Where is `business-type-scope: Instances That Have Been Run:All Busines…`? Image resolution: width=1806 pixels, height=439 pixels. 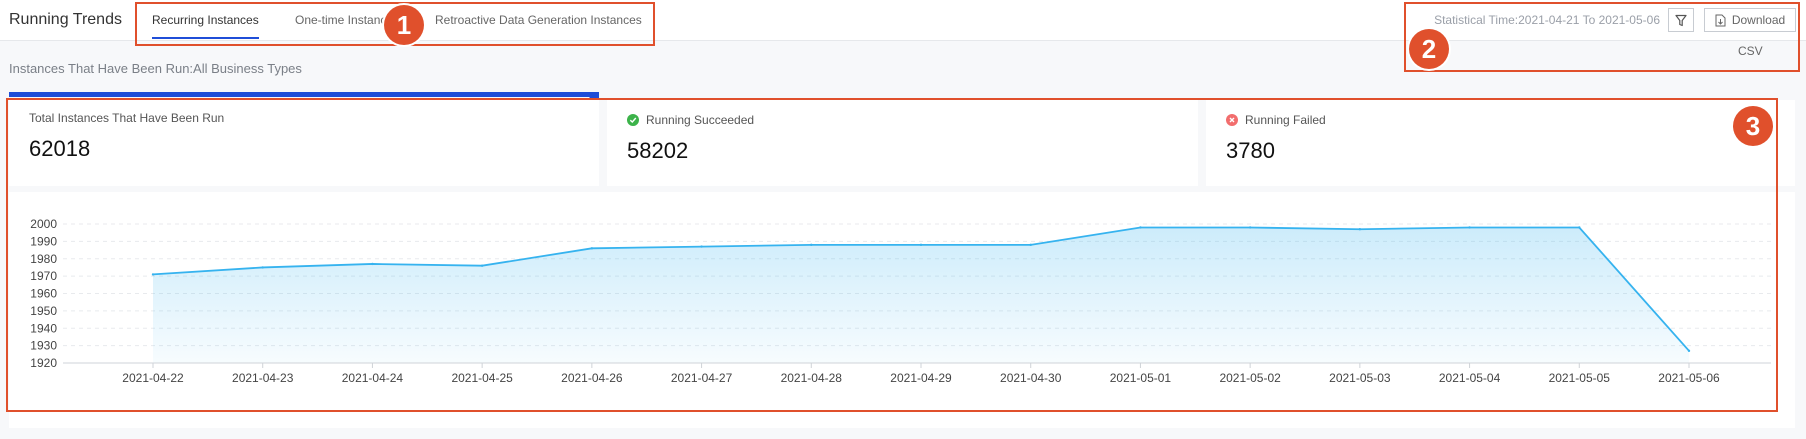
business-type-scope: Instances That Have Been Run:All Busines… is located at coordinates (155, 68).